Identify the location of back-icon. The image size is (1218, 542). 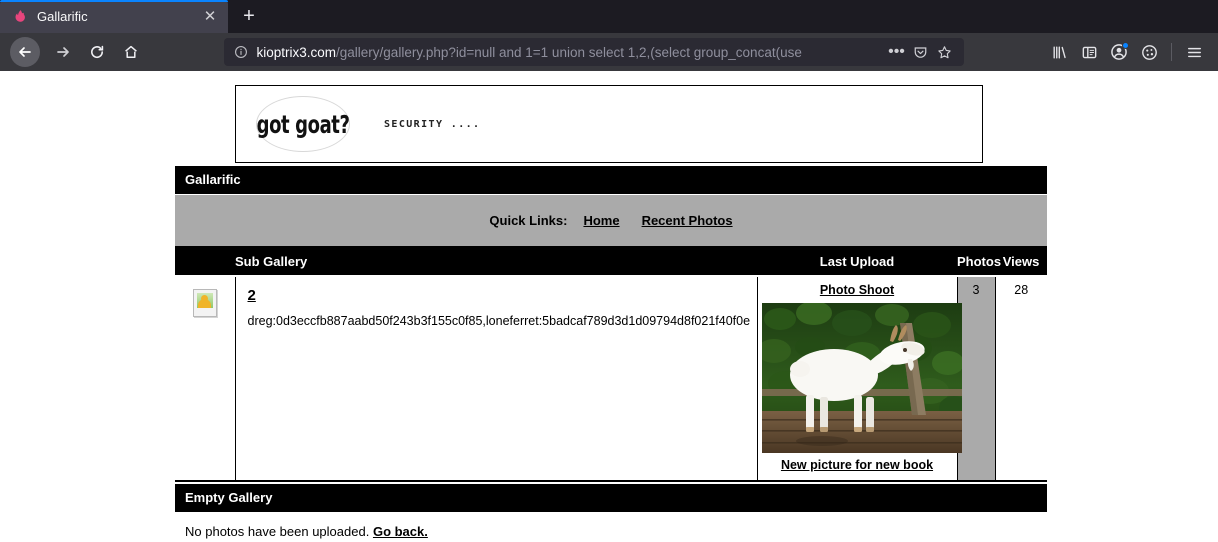
(25, 52).